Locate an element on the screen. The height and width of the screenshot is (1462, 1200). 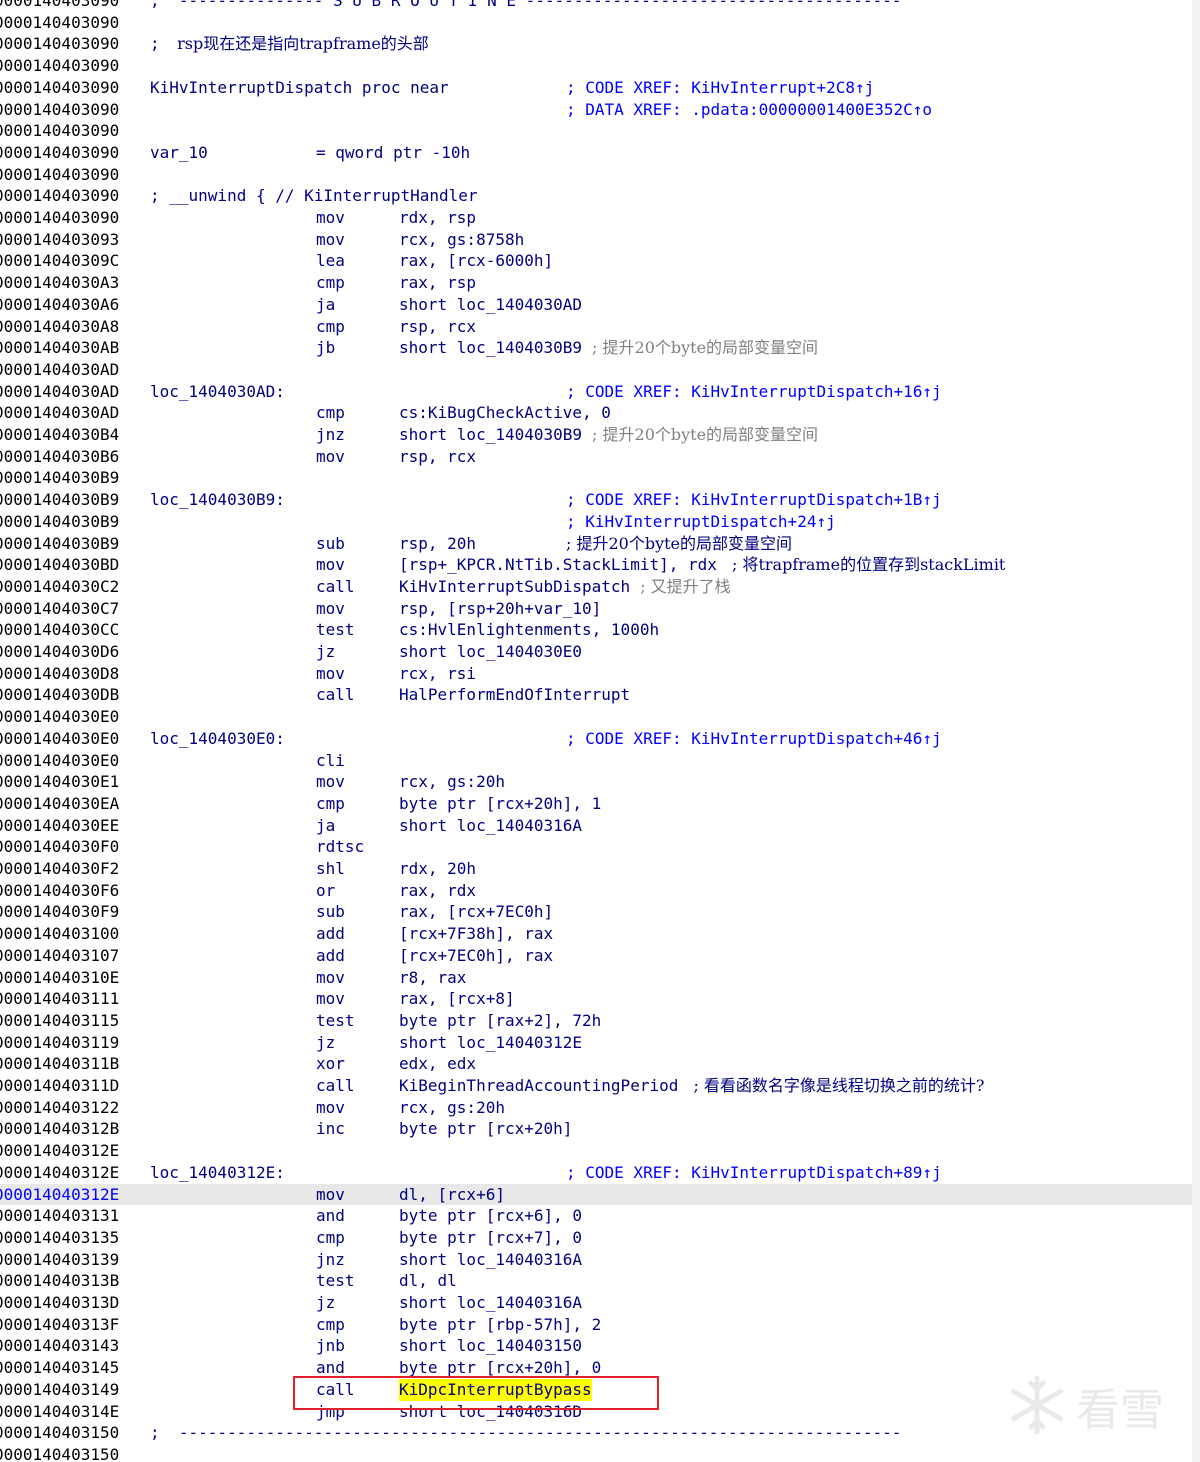
xref-comment: ; KiHvInterruptDispatch+24↑j is located at coordinates (701, 521).